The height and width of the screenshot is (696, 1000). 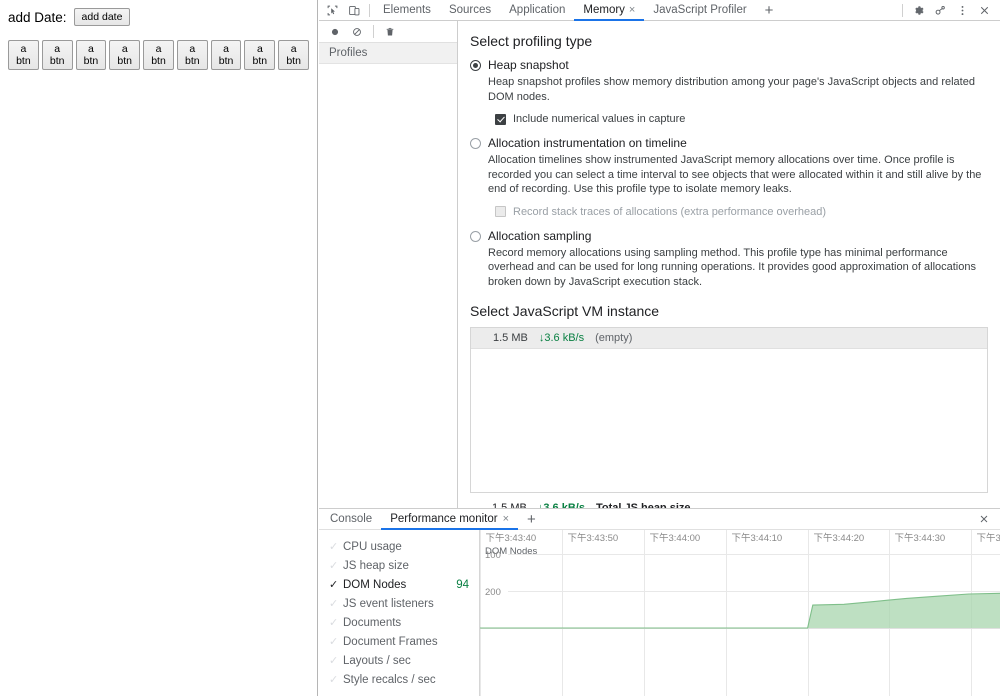 I want to click on metric-value: 94, so click(x=462, y=585).